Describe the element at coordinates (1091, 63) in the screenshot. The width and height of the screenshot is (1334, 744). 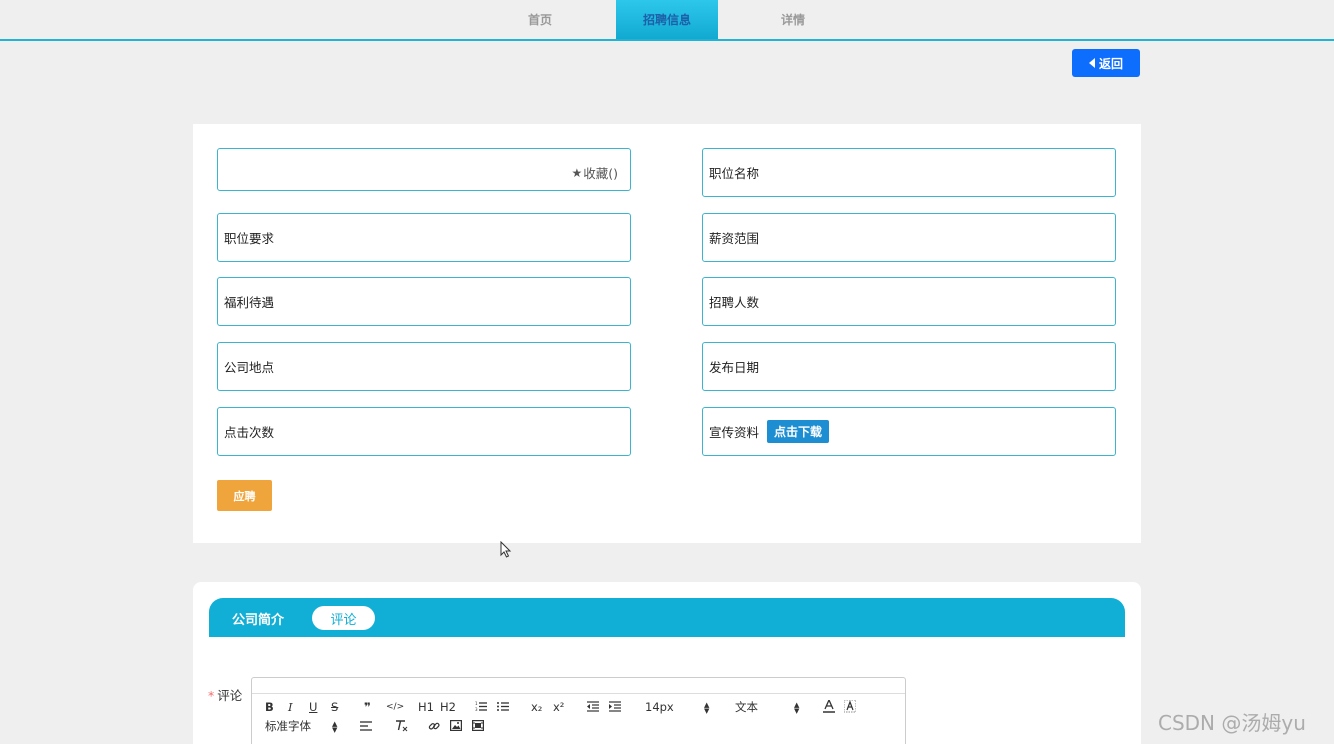
I see `caret-left-icon` at that location.